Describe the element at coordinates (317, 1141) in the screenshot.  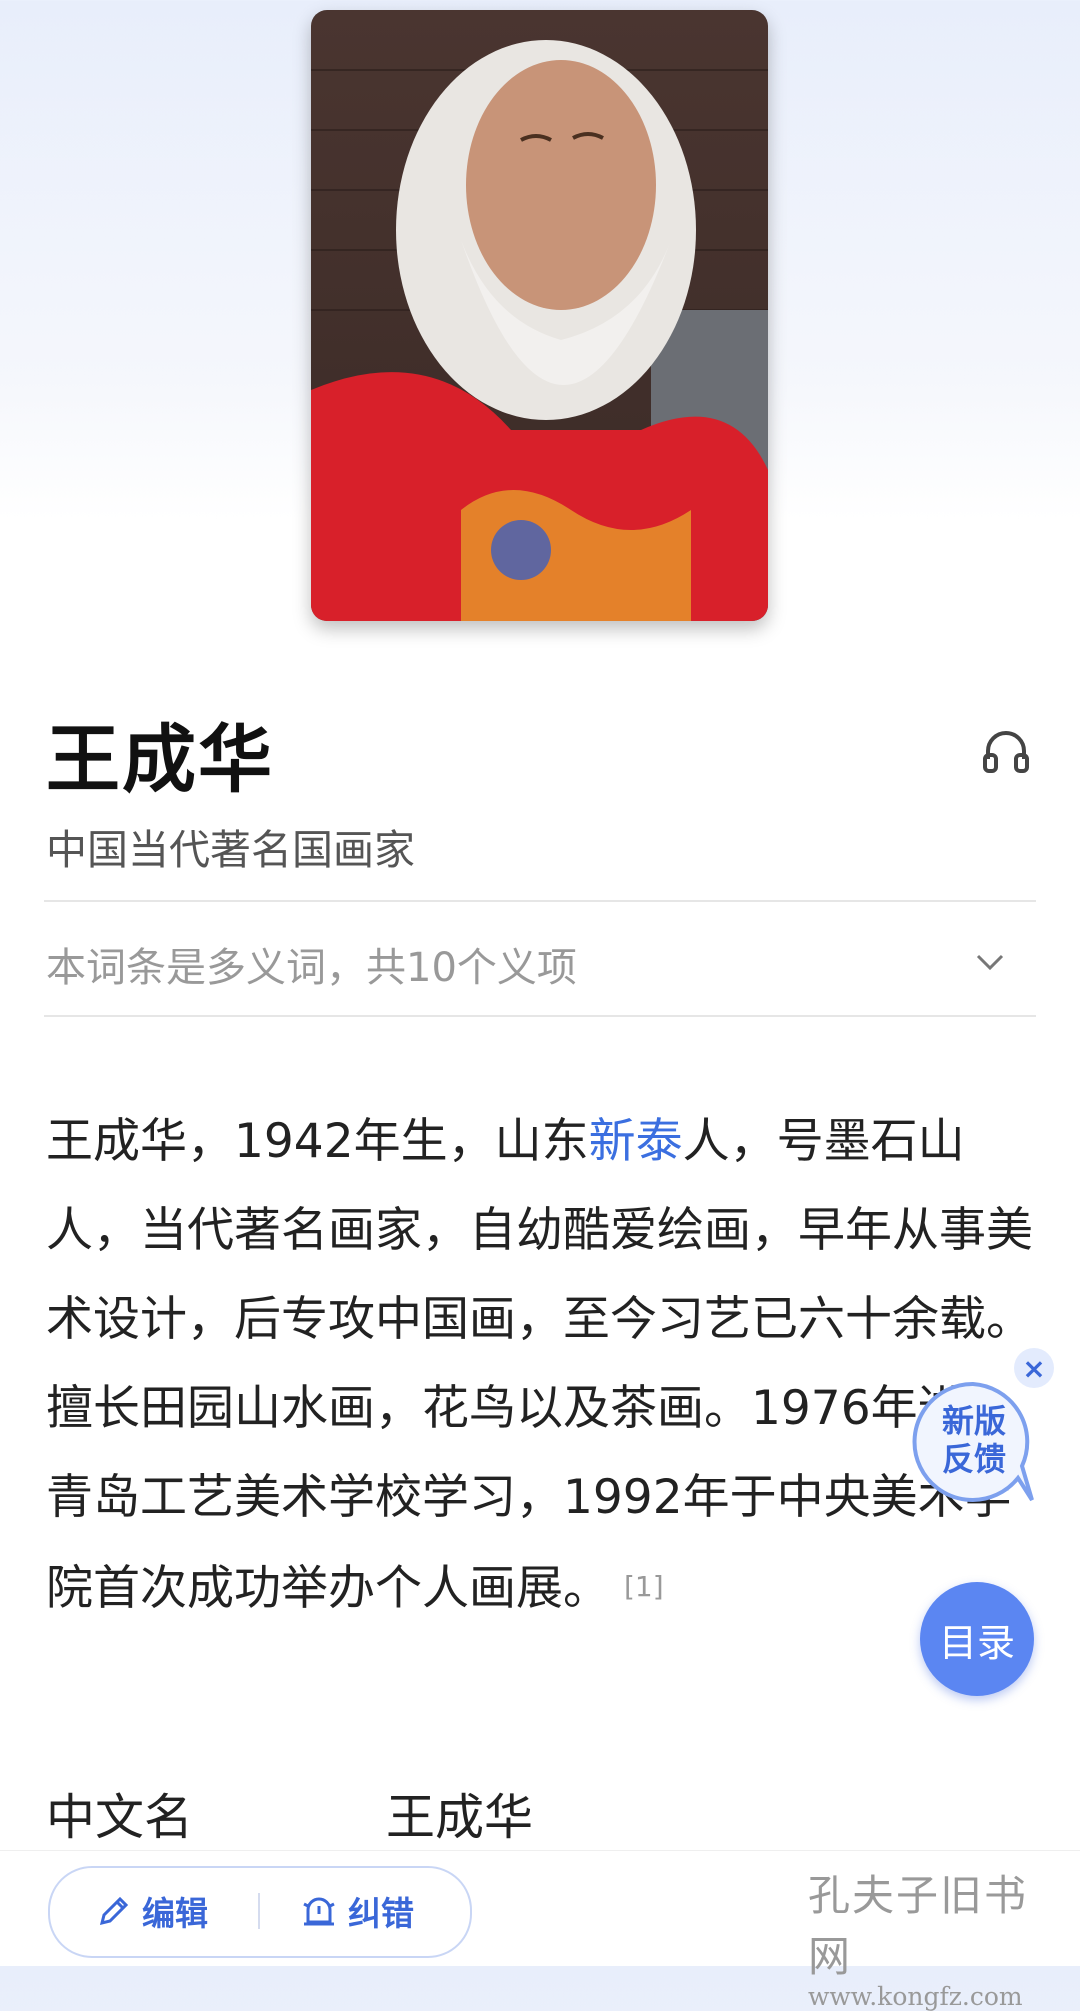
I see `summary-text: 王成华，1942年生，山东` at that location.